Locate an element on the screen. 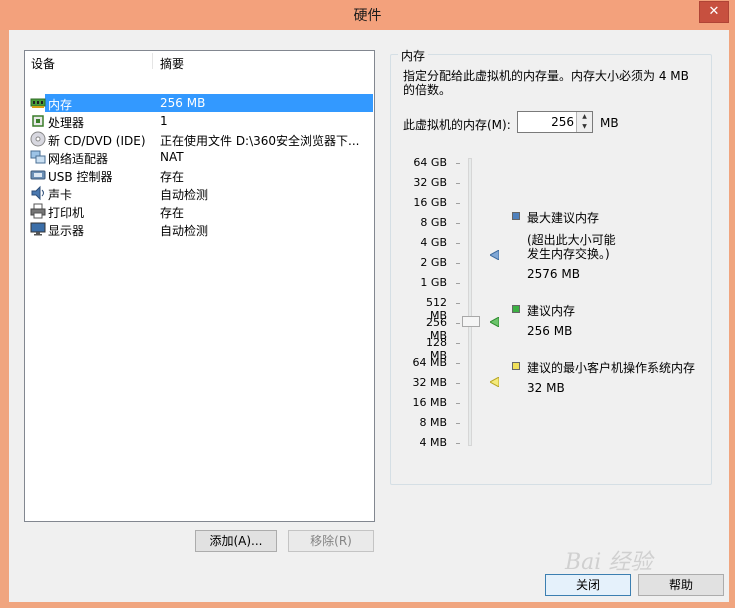 The image size is (735, 608). max-recommended-swatch is located at coordinates (516, 216).